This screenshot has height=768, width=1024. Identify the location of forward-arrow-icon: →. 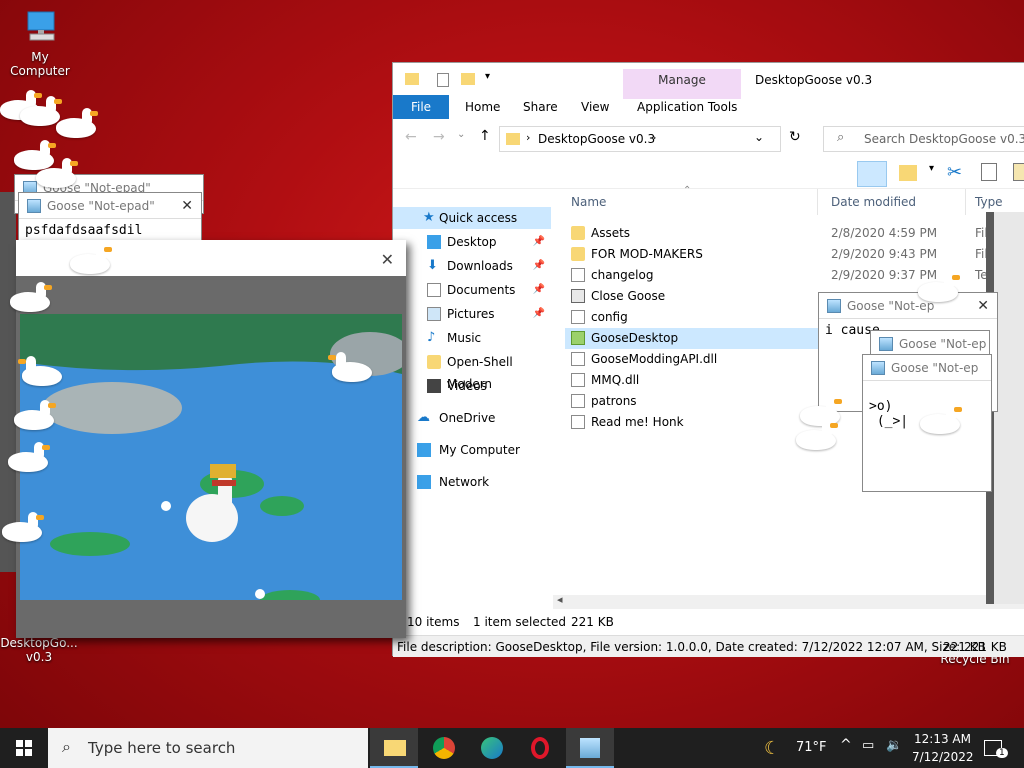
(439, 137).